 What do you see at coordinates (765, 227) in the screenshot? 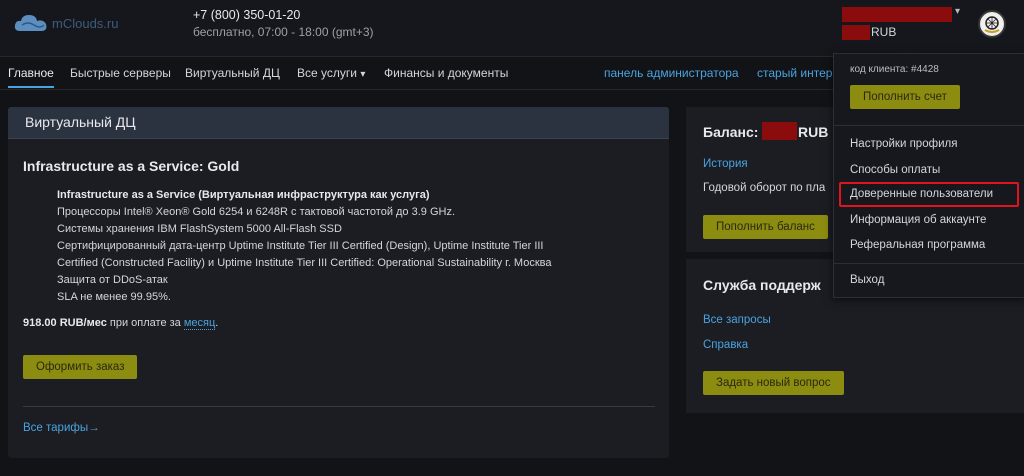
I see `top-up-balance-button: Пополнить баланс` at bounding box center [765, 227].